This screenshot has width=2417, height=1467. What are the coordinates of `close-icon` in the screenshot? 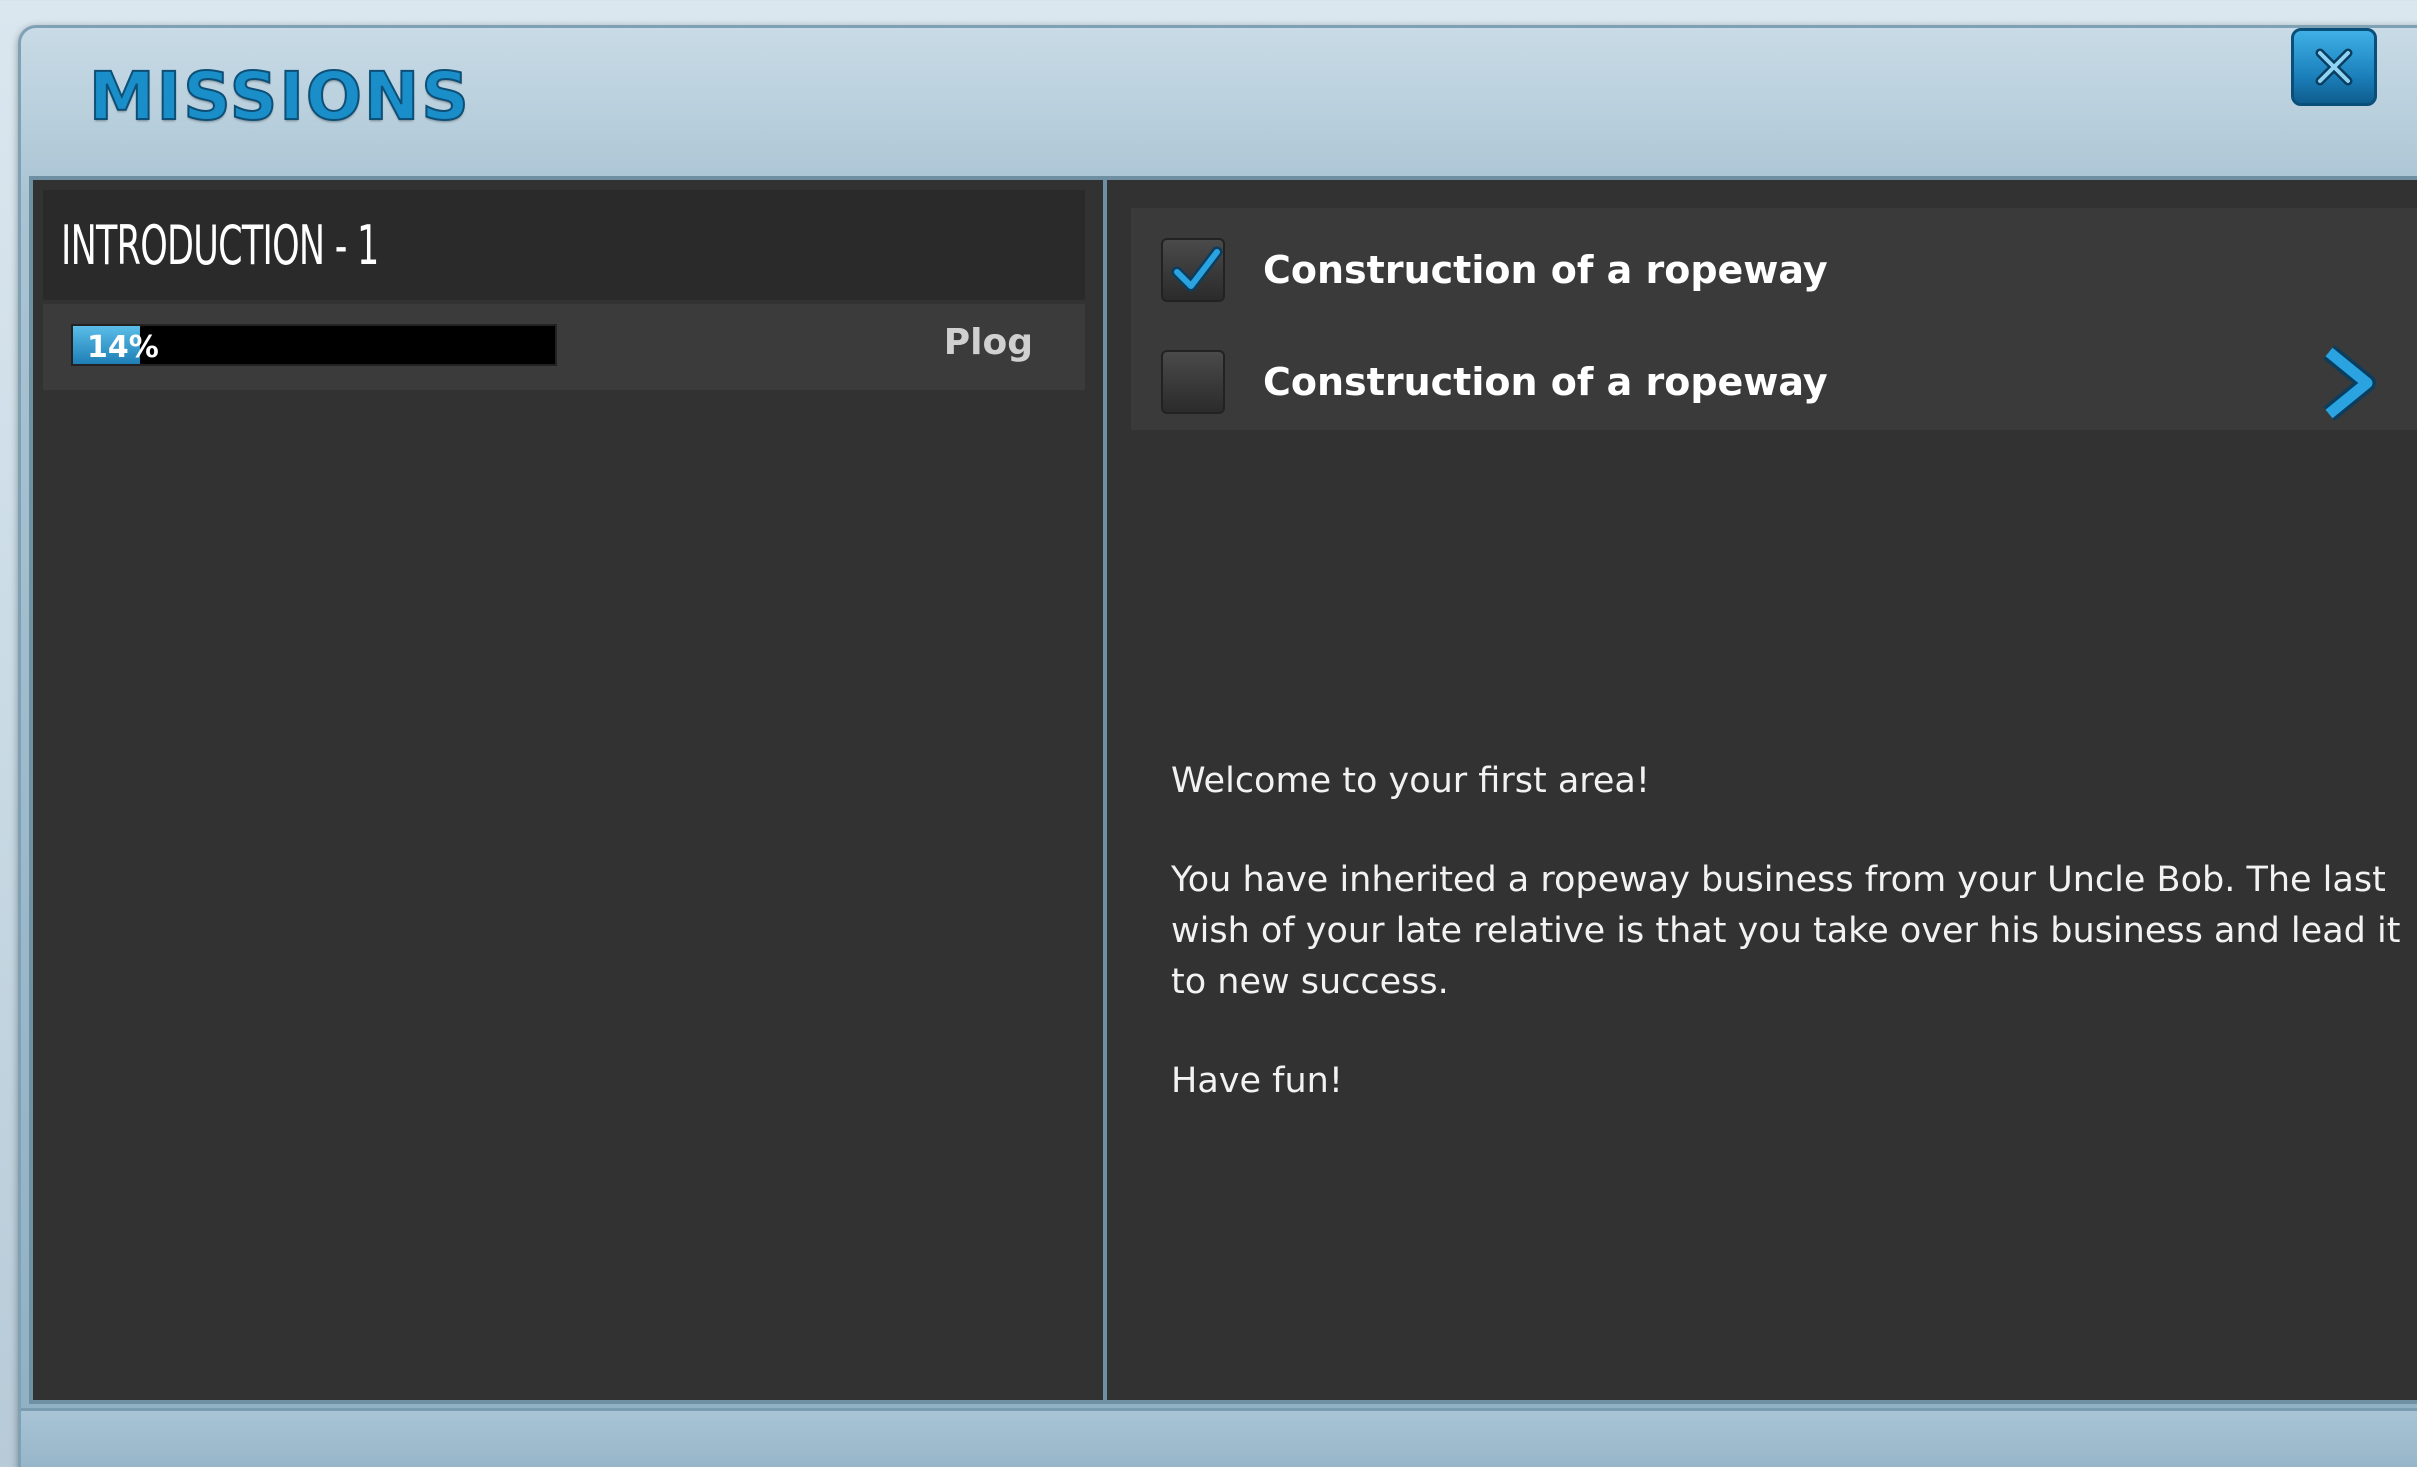 It's located at (2334, 67).